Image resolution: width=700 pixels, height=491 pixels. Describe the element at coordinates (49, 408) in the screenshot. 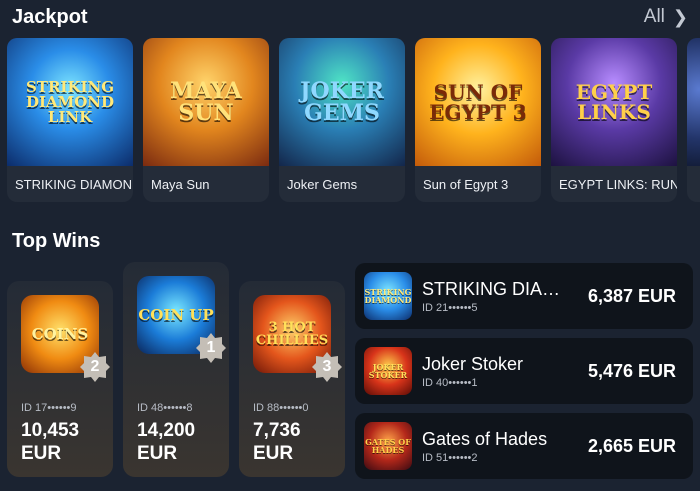

I see `player-id: ID 17••••••9` at that location.